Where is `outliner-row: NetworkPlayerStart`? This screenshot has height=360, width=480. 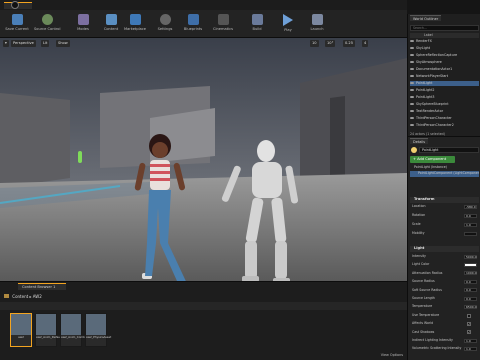
outliner-row: NetworkPlayerStart is located at coordinates (444, 76).